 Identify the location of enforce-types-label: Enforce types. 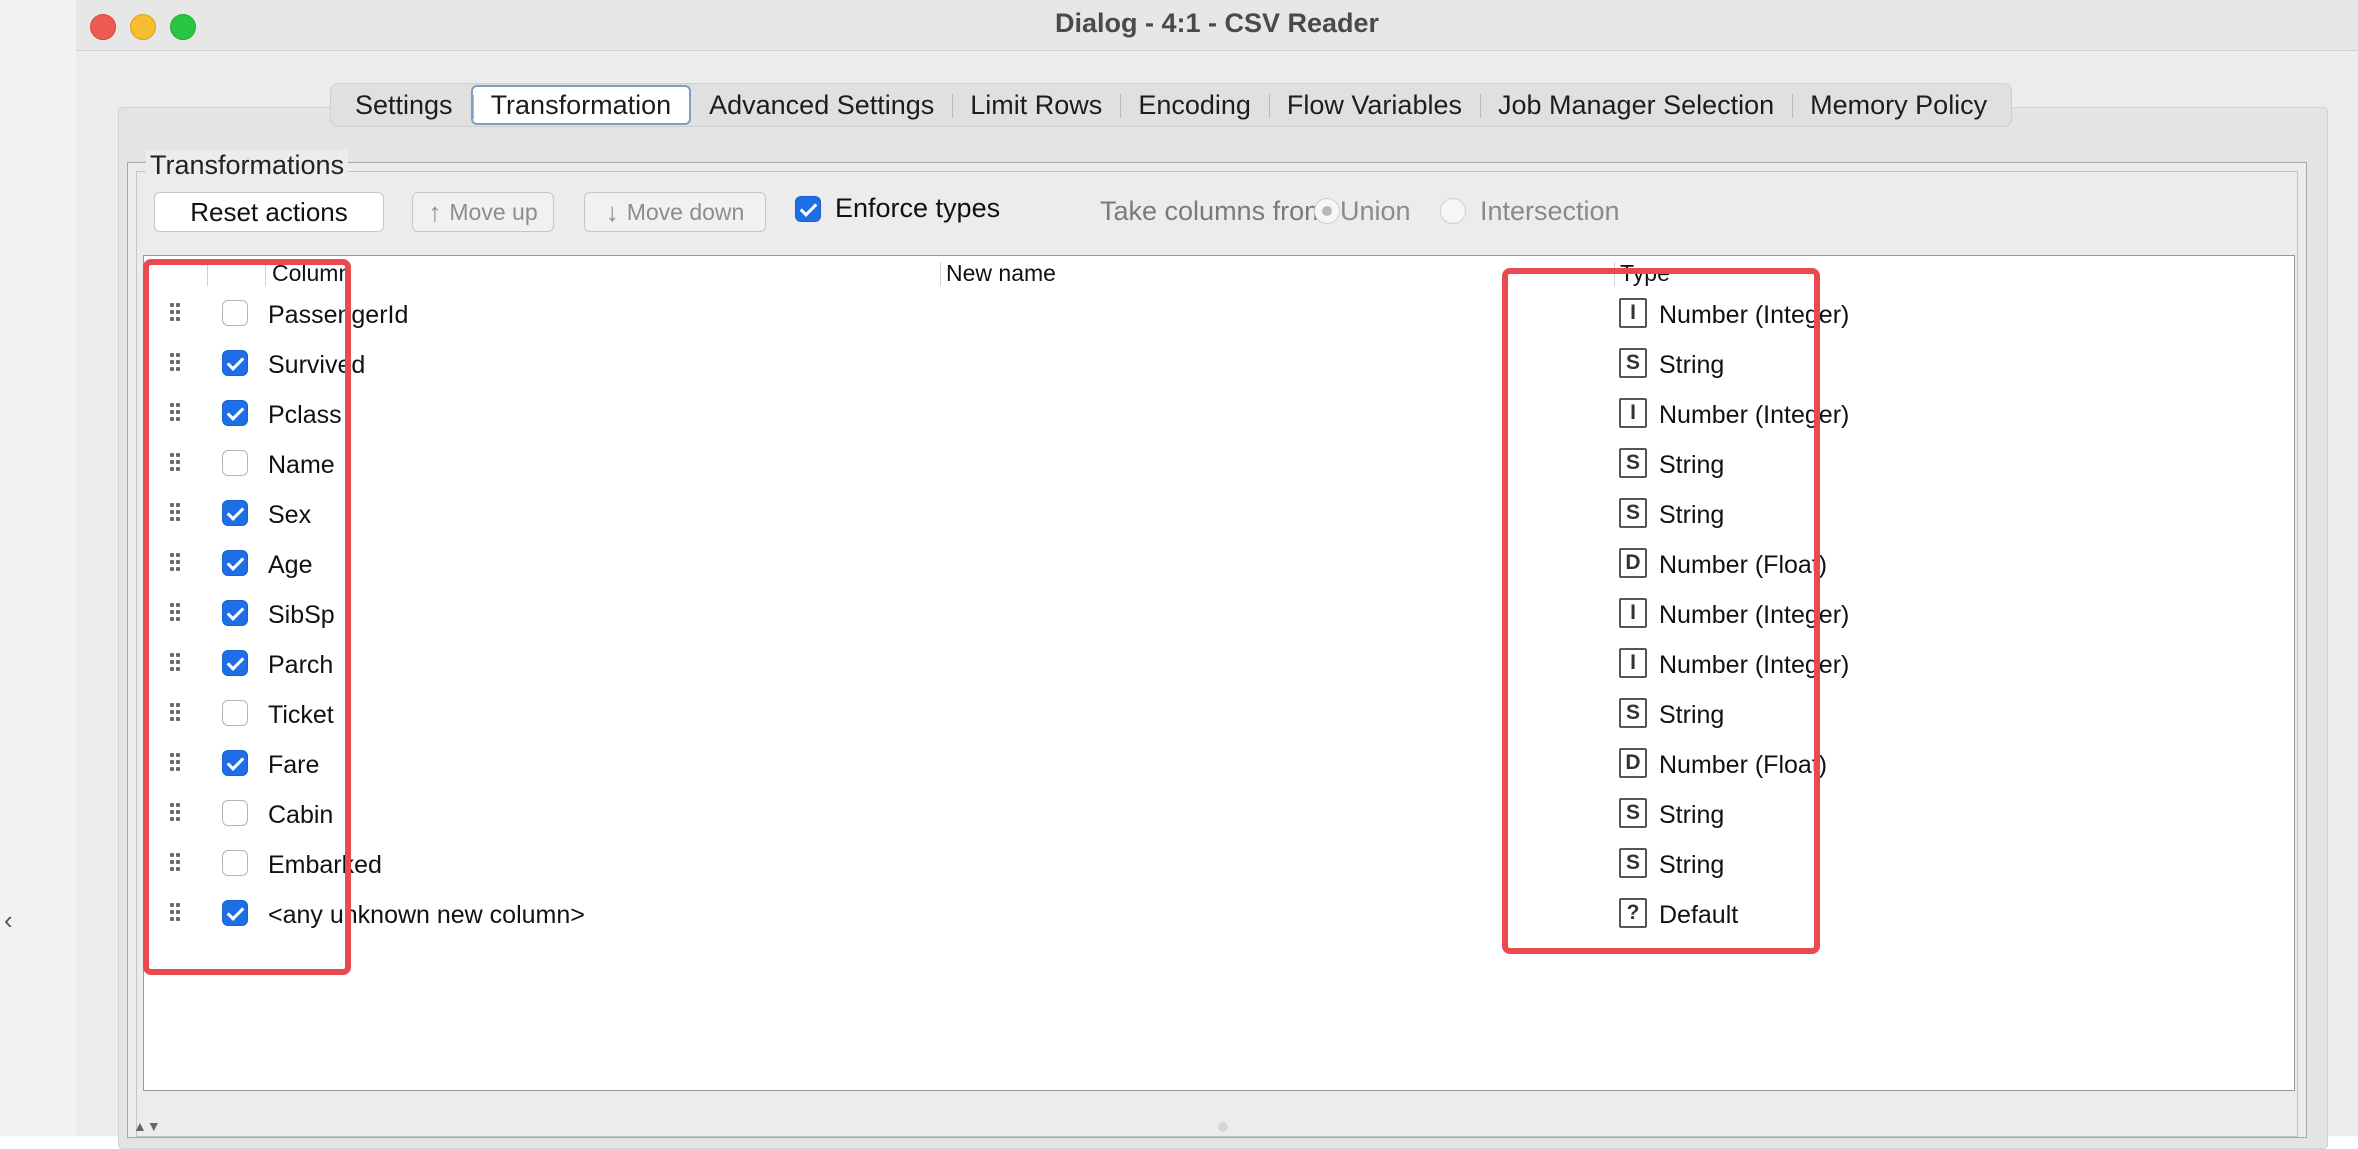
(918, 208).